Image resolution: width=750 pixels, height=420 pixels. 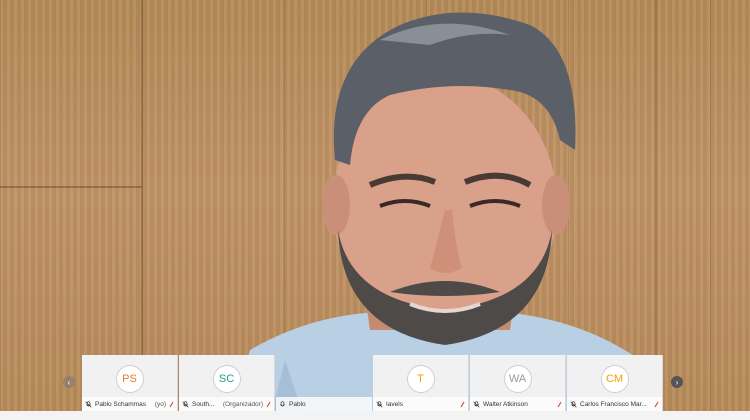 I want to click on avatar: CM, so click(x=614, y=379).